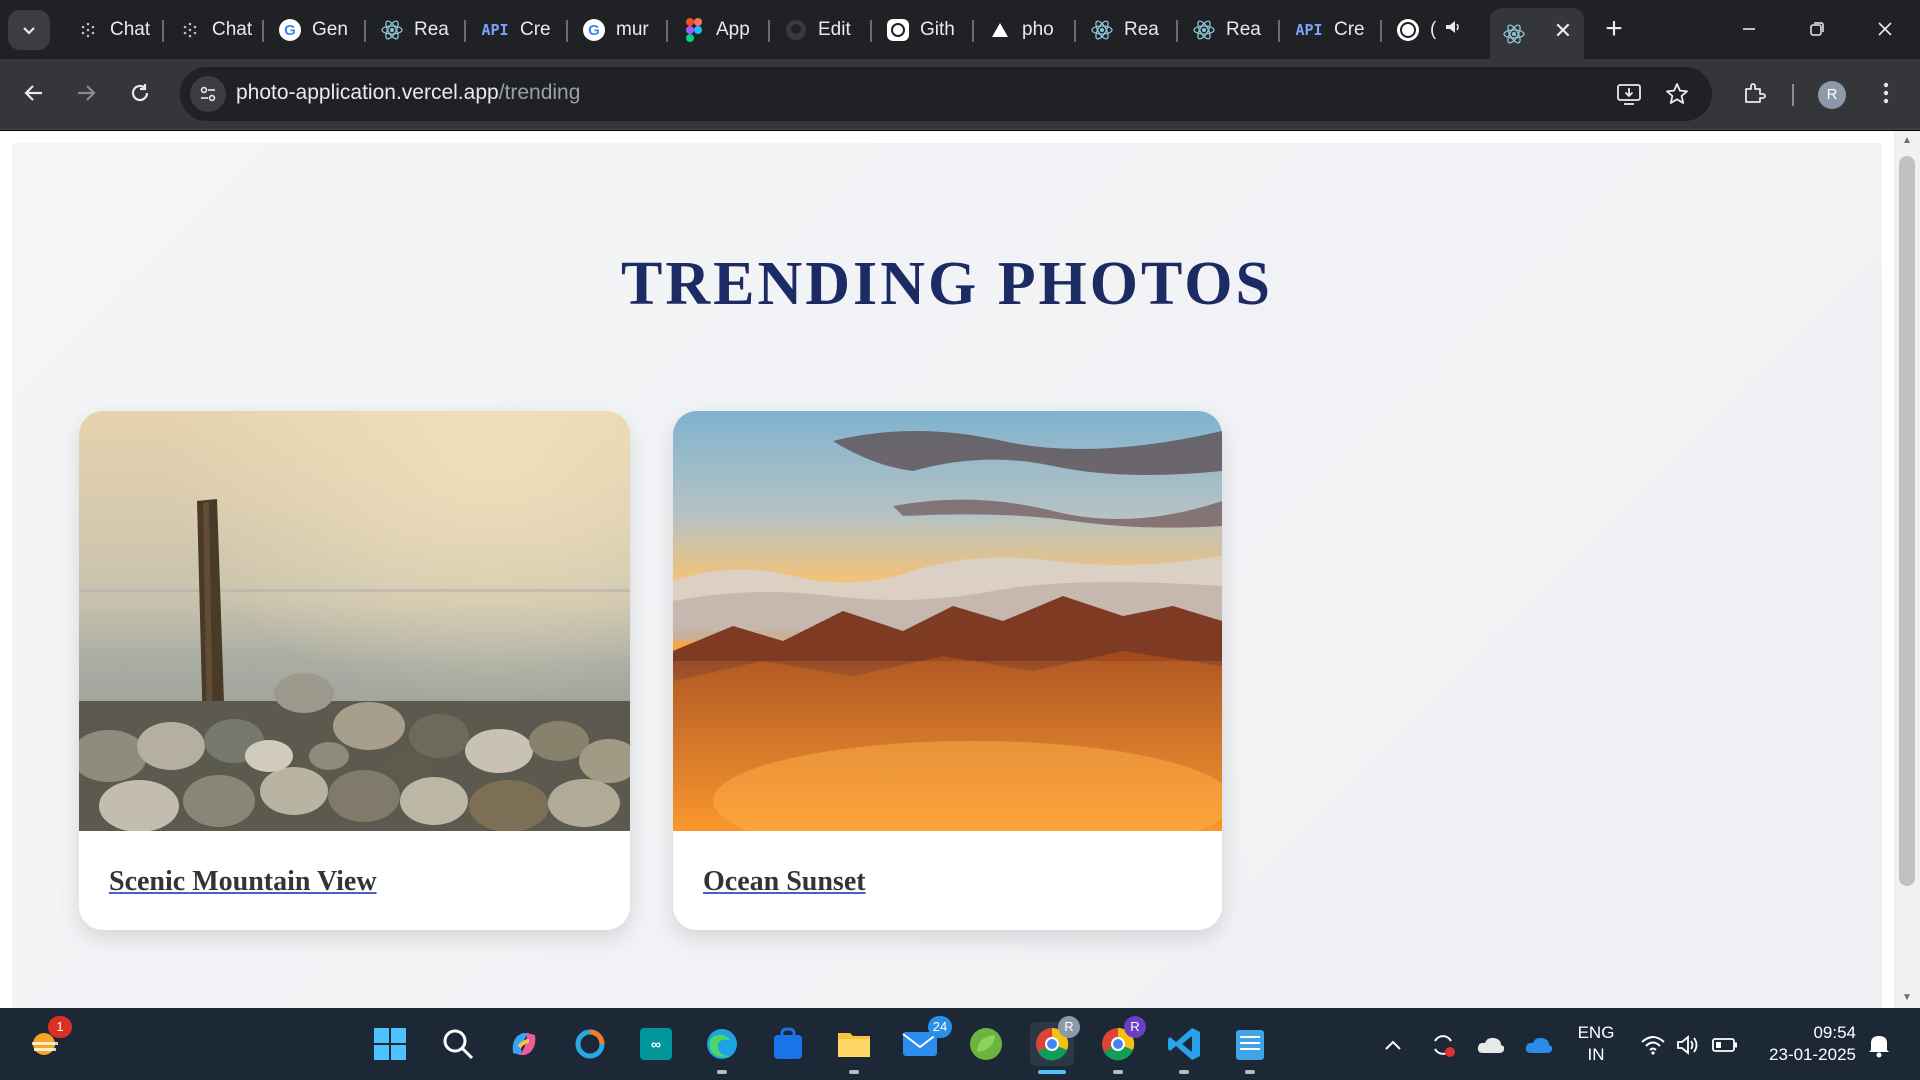 This screenshot has height=1080, width=1920. What do you see at coordinates (590, 1044) in the screenshot?
I see `app-ring-button` at bounding box center [590, 1044].